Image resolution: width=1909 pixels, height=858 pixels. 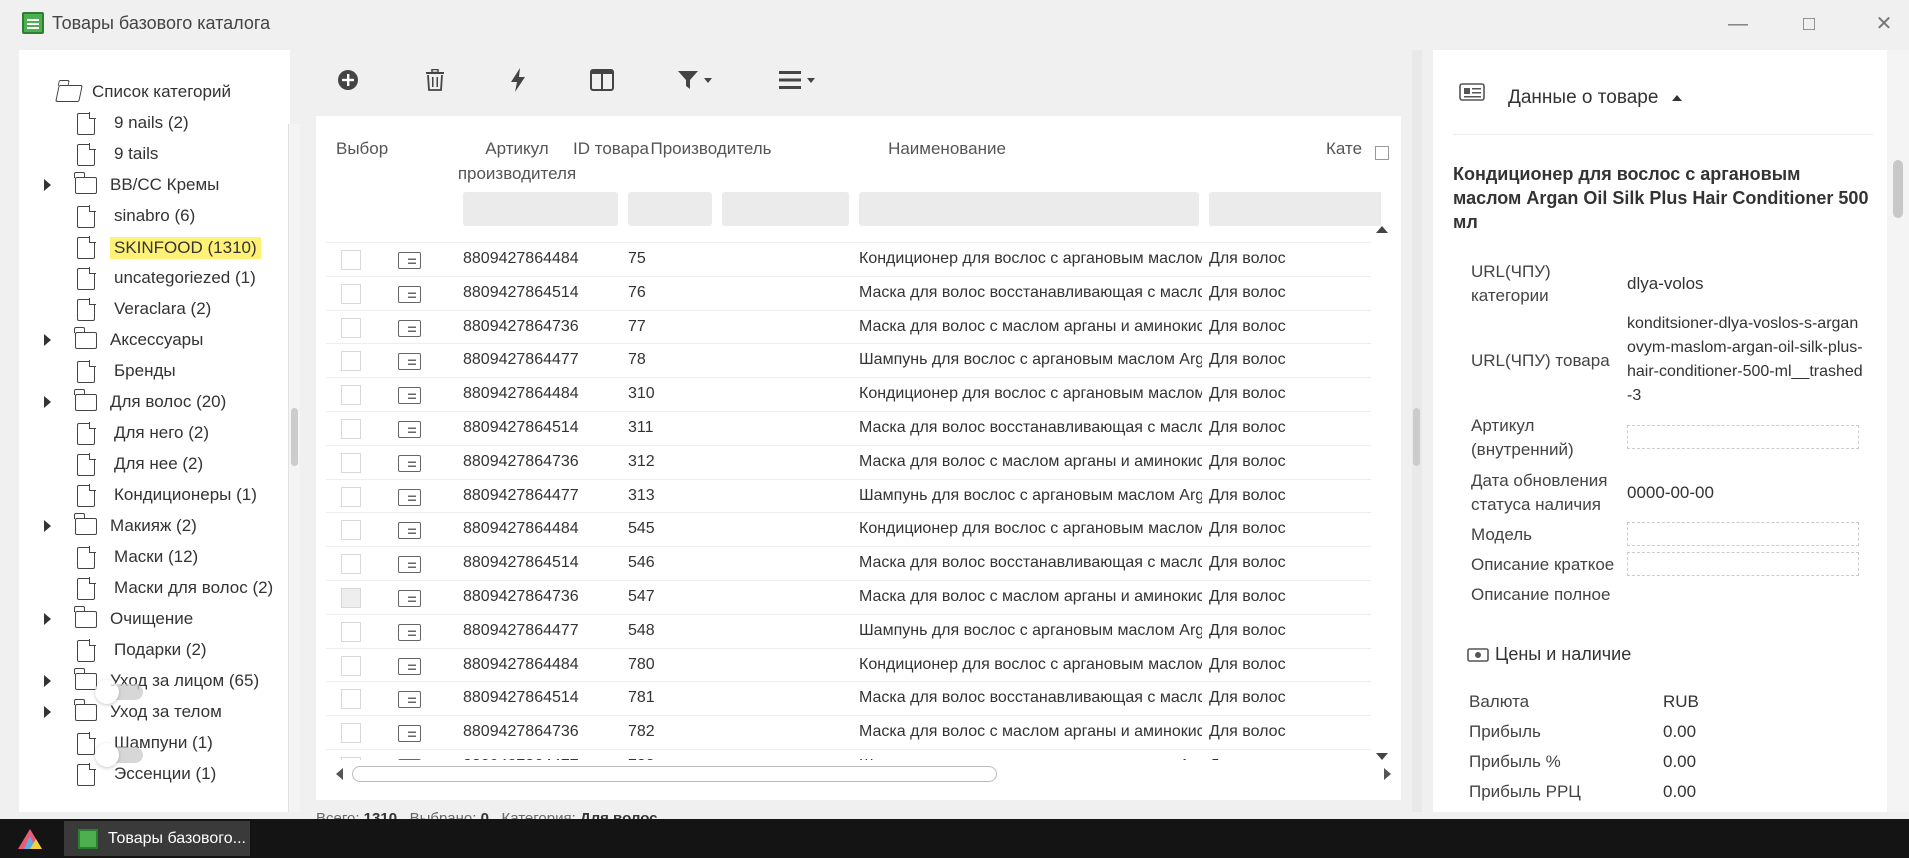 What do you see at coordinates (1743, 534) in the screenshot?
I see `model-input` at bounding box center [1743, 534].